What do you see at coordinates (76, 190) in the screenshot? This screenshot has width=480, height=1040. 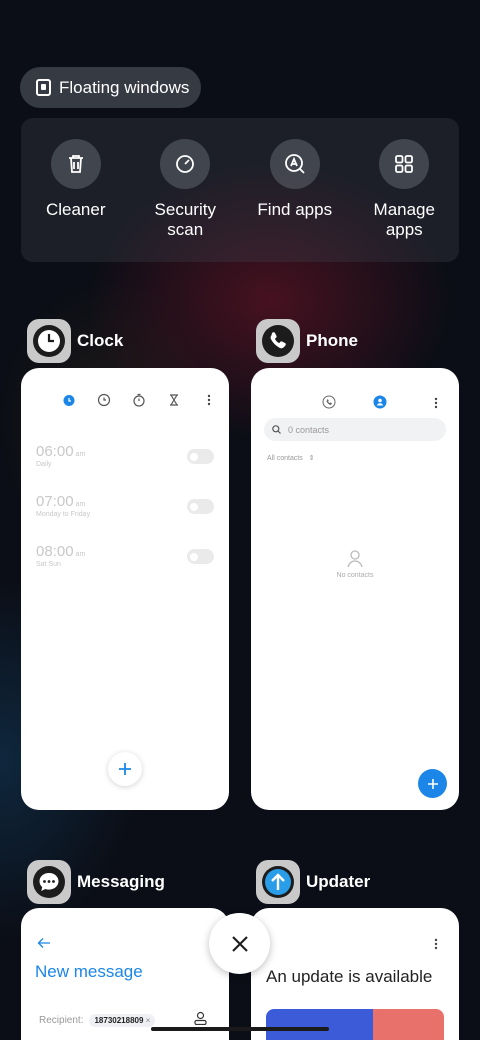 I see `cleaner-button: Cleaner` at bounding box center [76, 190].